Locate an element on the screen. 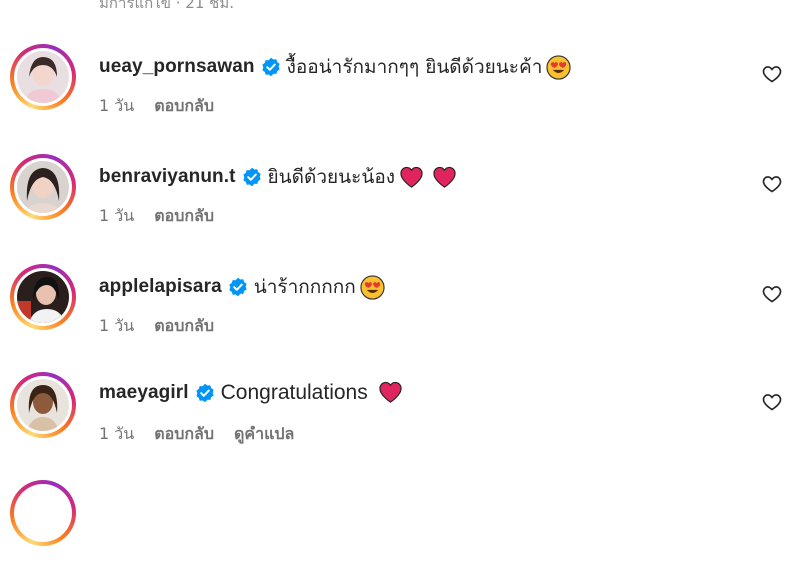 This screenshot has width=800, height=588. see-translation-button: ดูคำแปล is located at coordinates (264, 434).